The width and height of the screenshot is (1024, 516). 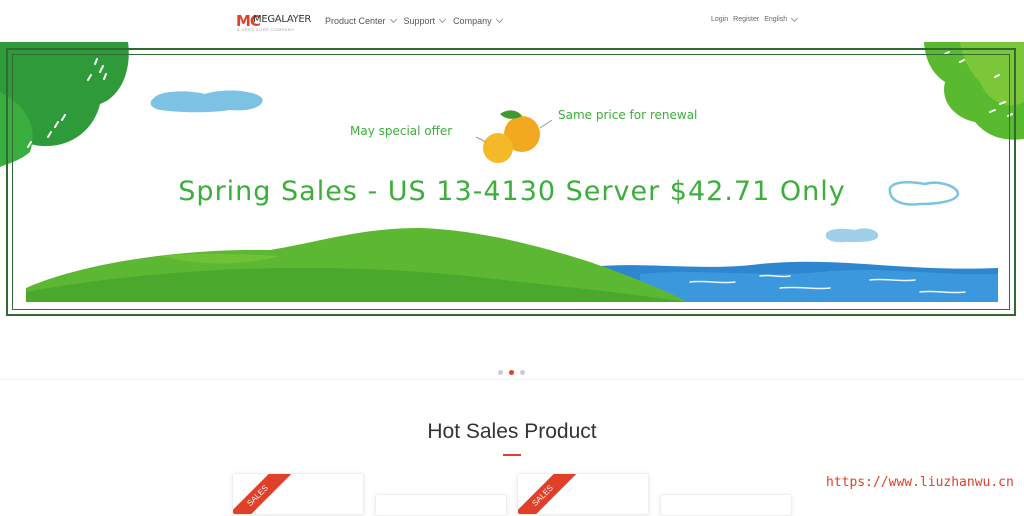 I want to click on account-links: Login Register English, so click(x=755, y=18).